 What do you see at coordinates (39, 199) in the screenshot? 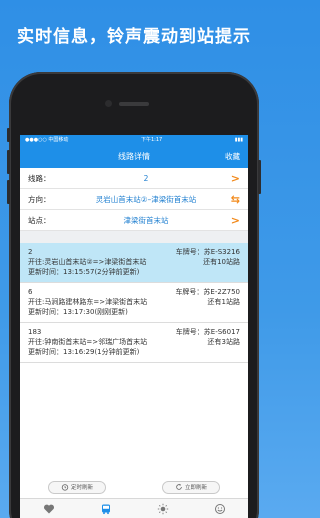
I see `direction-label: 方向：` at bounding box center [39, 199].